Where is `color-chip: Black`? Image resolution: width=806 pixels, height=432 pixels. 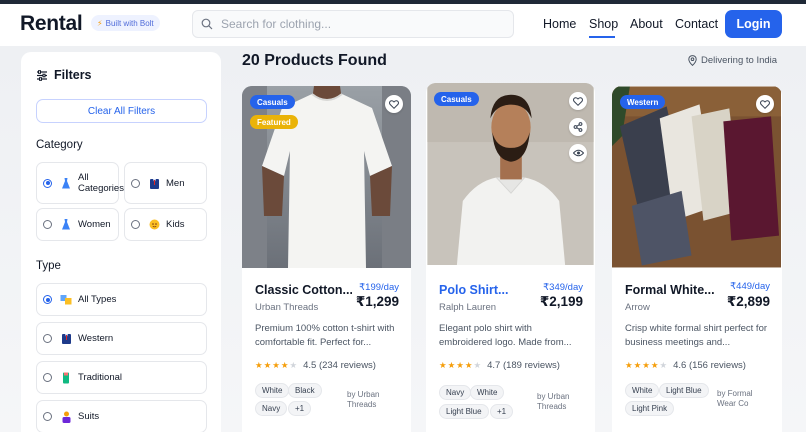
color-chip: Black is located at coordinates (305, 390).